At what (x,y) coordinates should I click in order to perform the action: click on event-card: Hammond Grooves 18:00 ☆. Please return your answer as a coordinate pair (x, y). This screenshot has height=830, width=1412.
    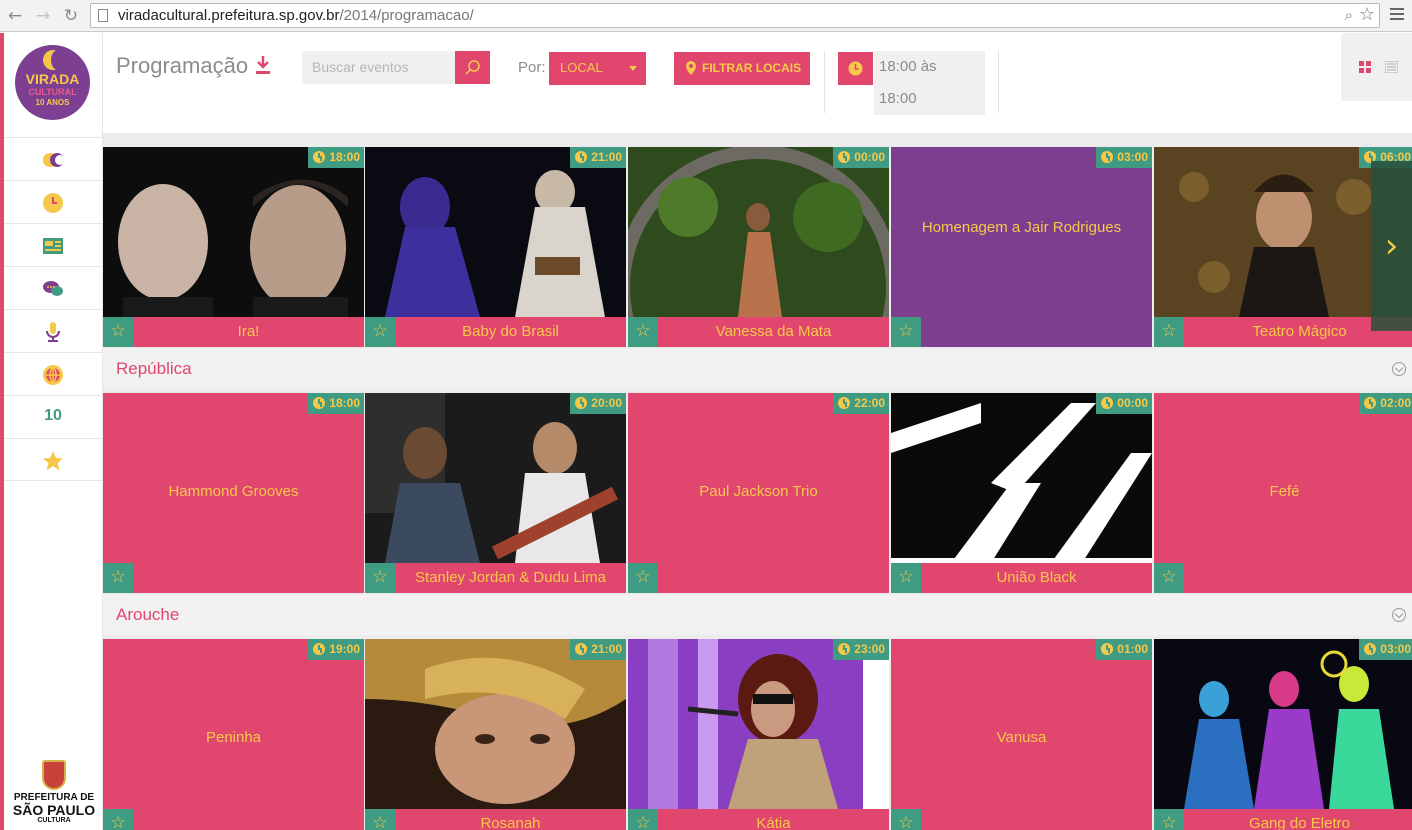
    Looking at the image, I should click on (233, 493).